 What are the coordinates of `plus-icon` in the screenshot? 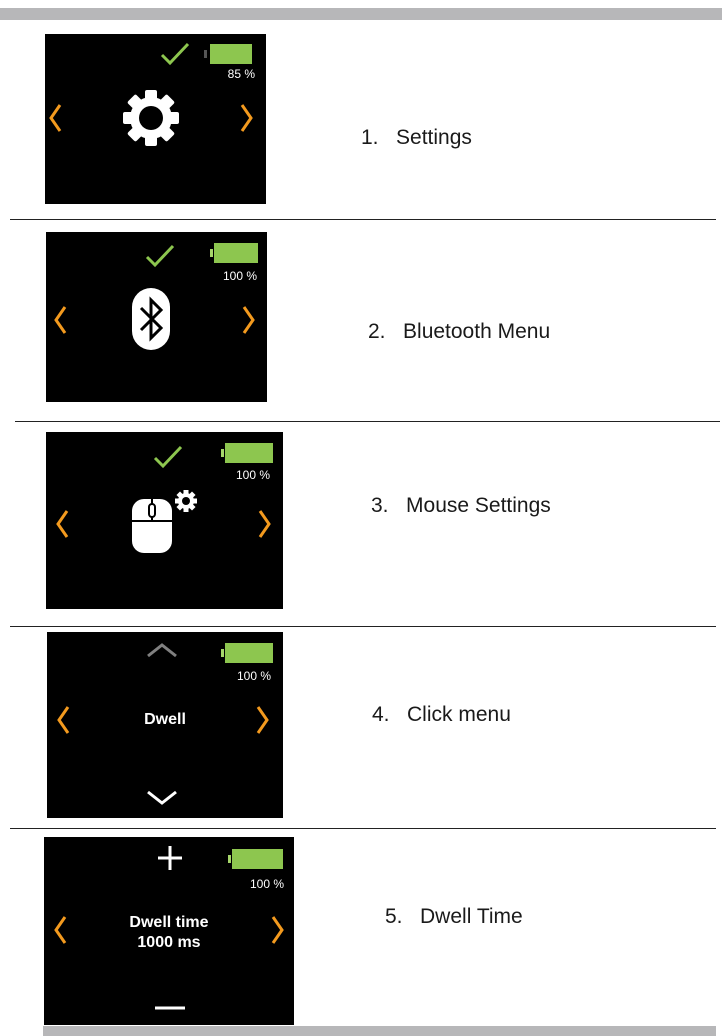 It's located at (170, 858).